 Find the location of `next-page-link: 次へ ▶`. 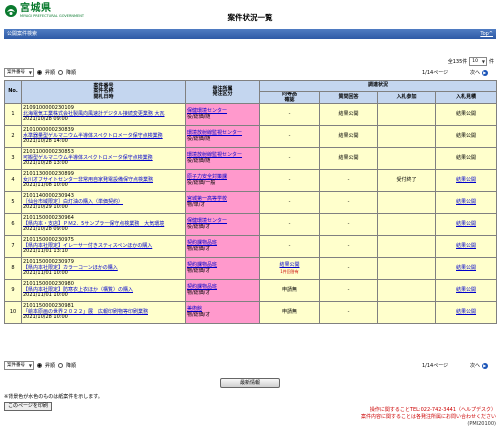

next-page-link: 次へ ▶ is located at coordinates (479, 72).